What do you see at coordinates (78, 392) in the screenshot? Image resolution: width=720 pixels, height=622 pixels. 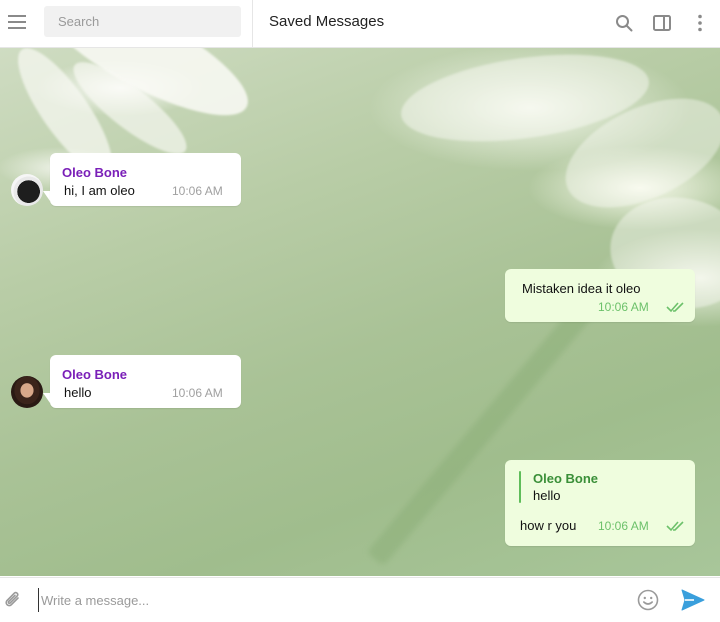 I see `message-text: hello` at bounding box center [78, 392].